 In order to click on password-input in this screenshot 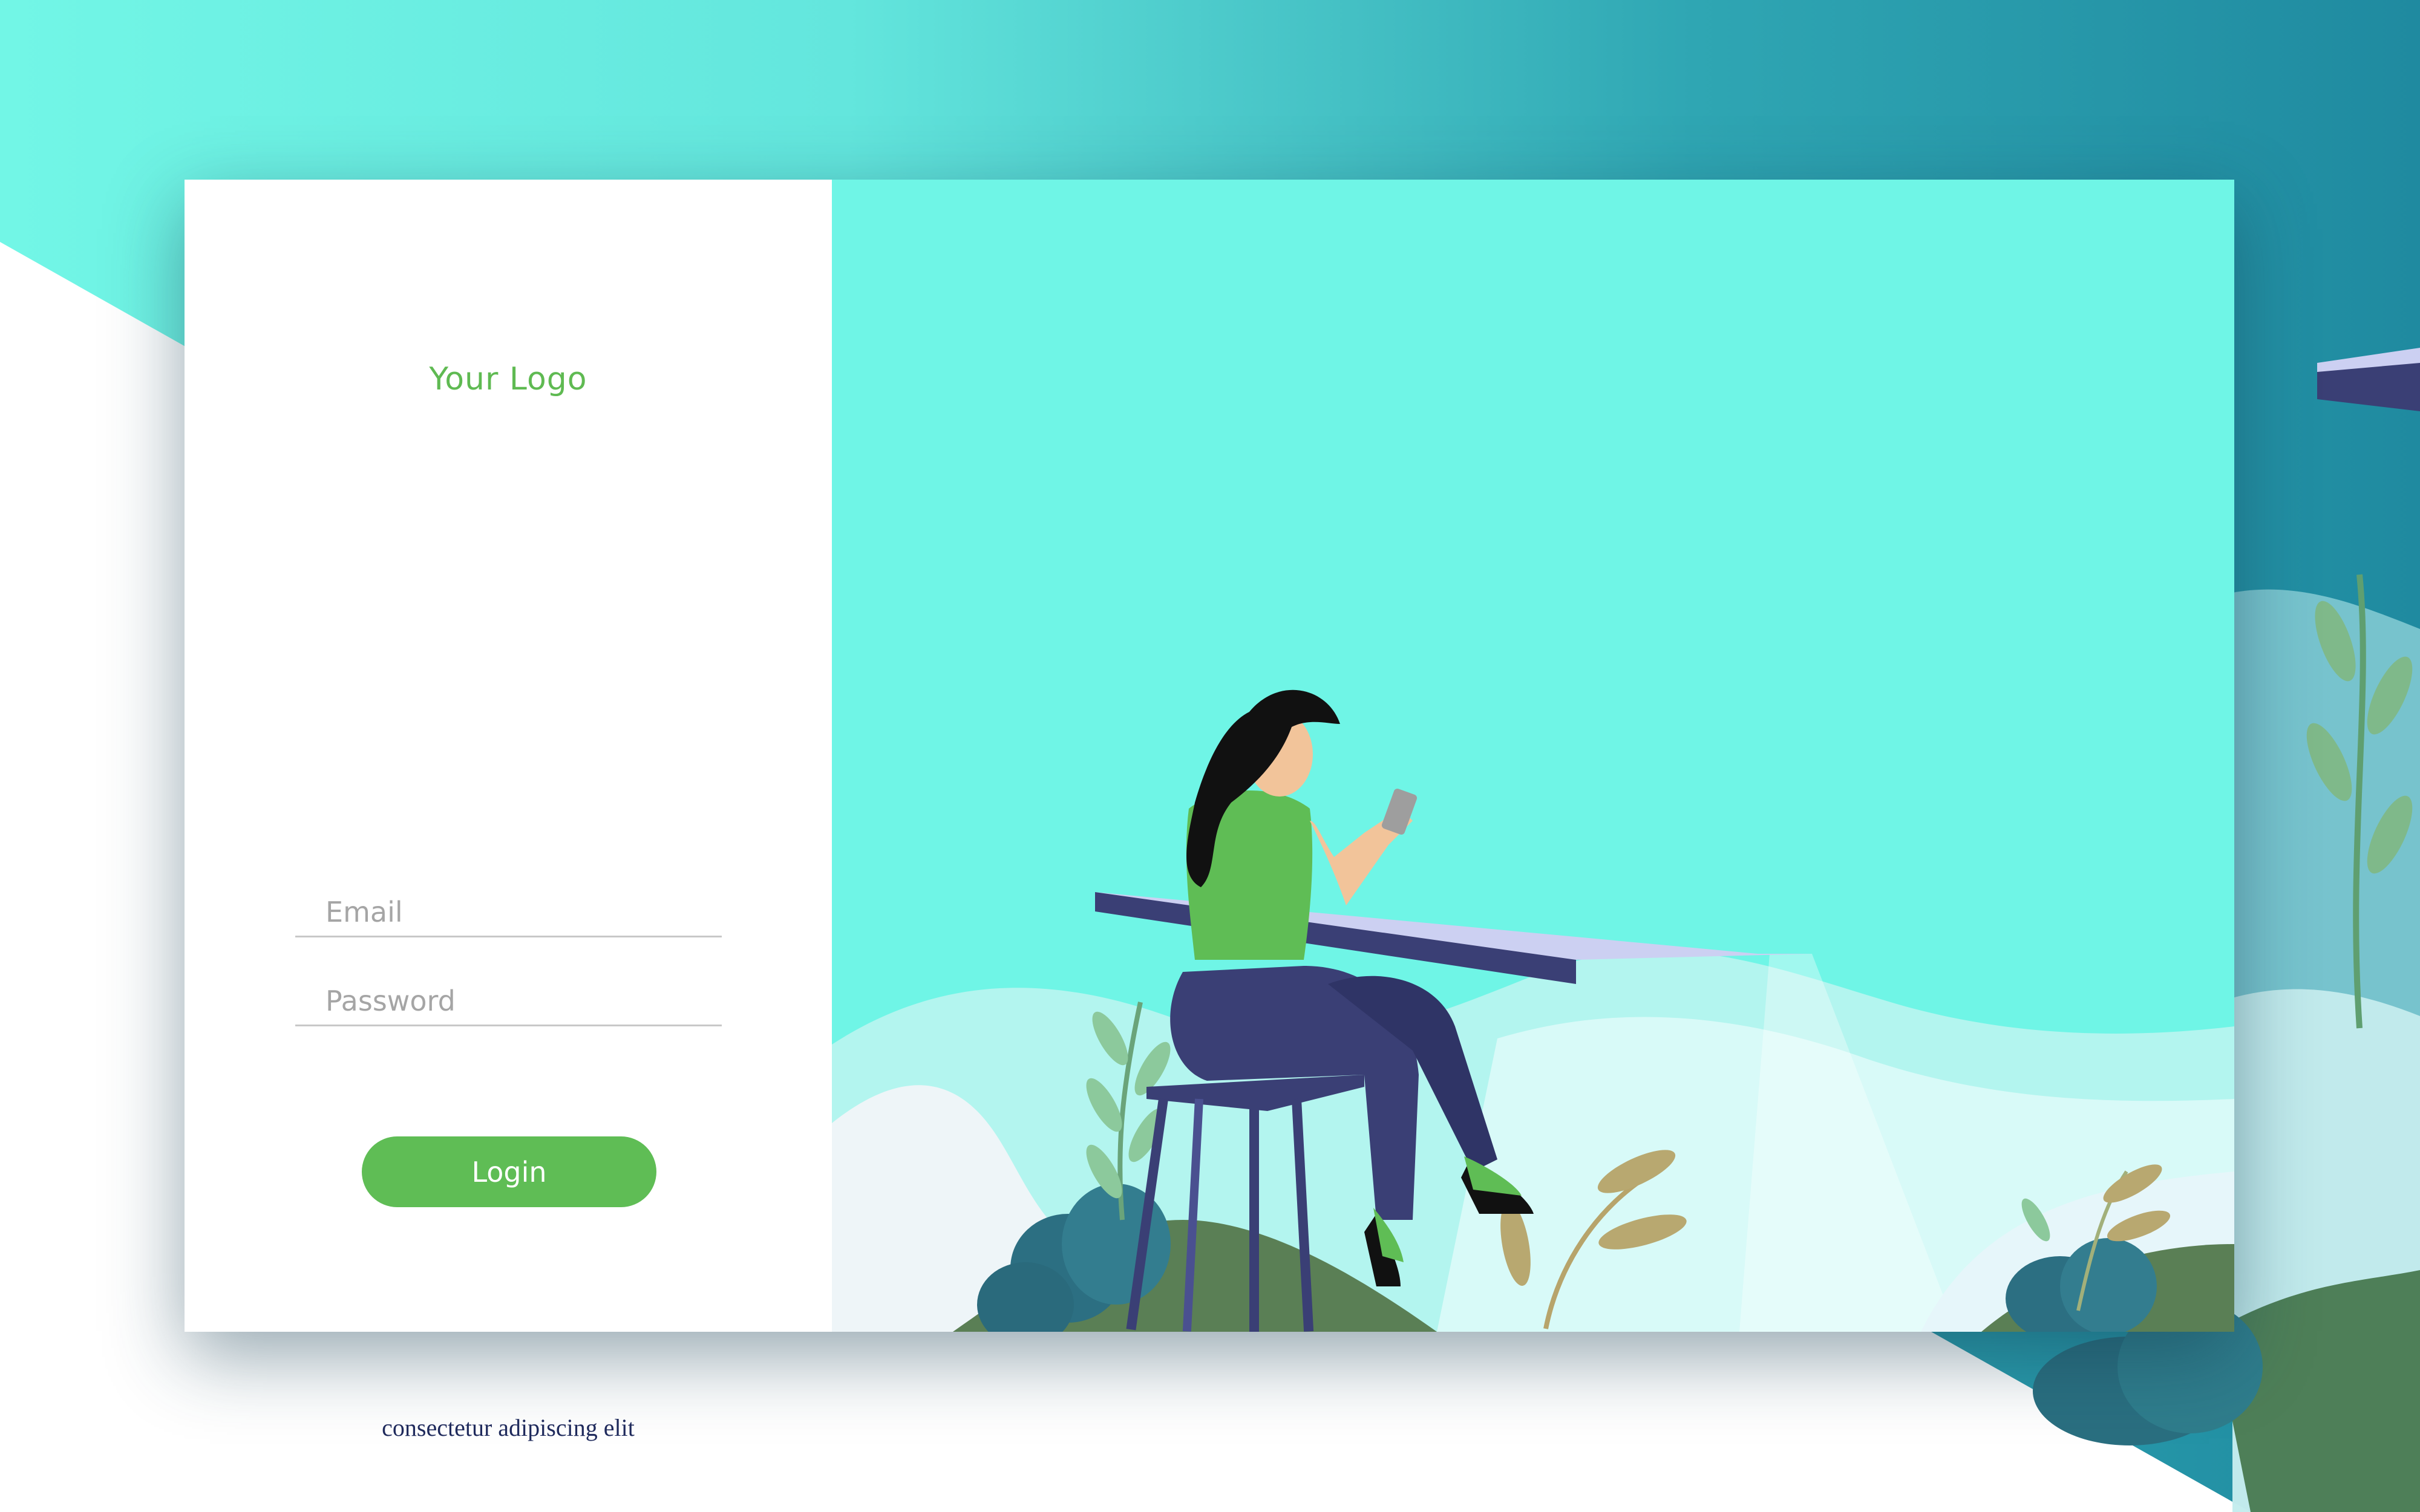, I will do `click(519, 1001)`.